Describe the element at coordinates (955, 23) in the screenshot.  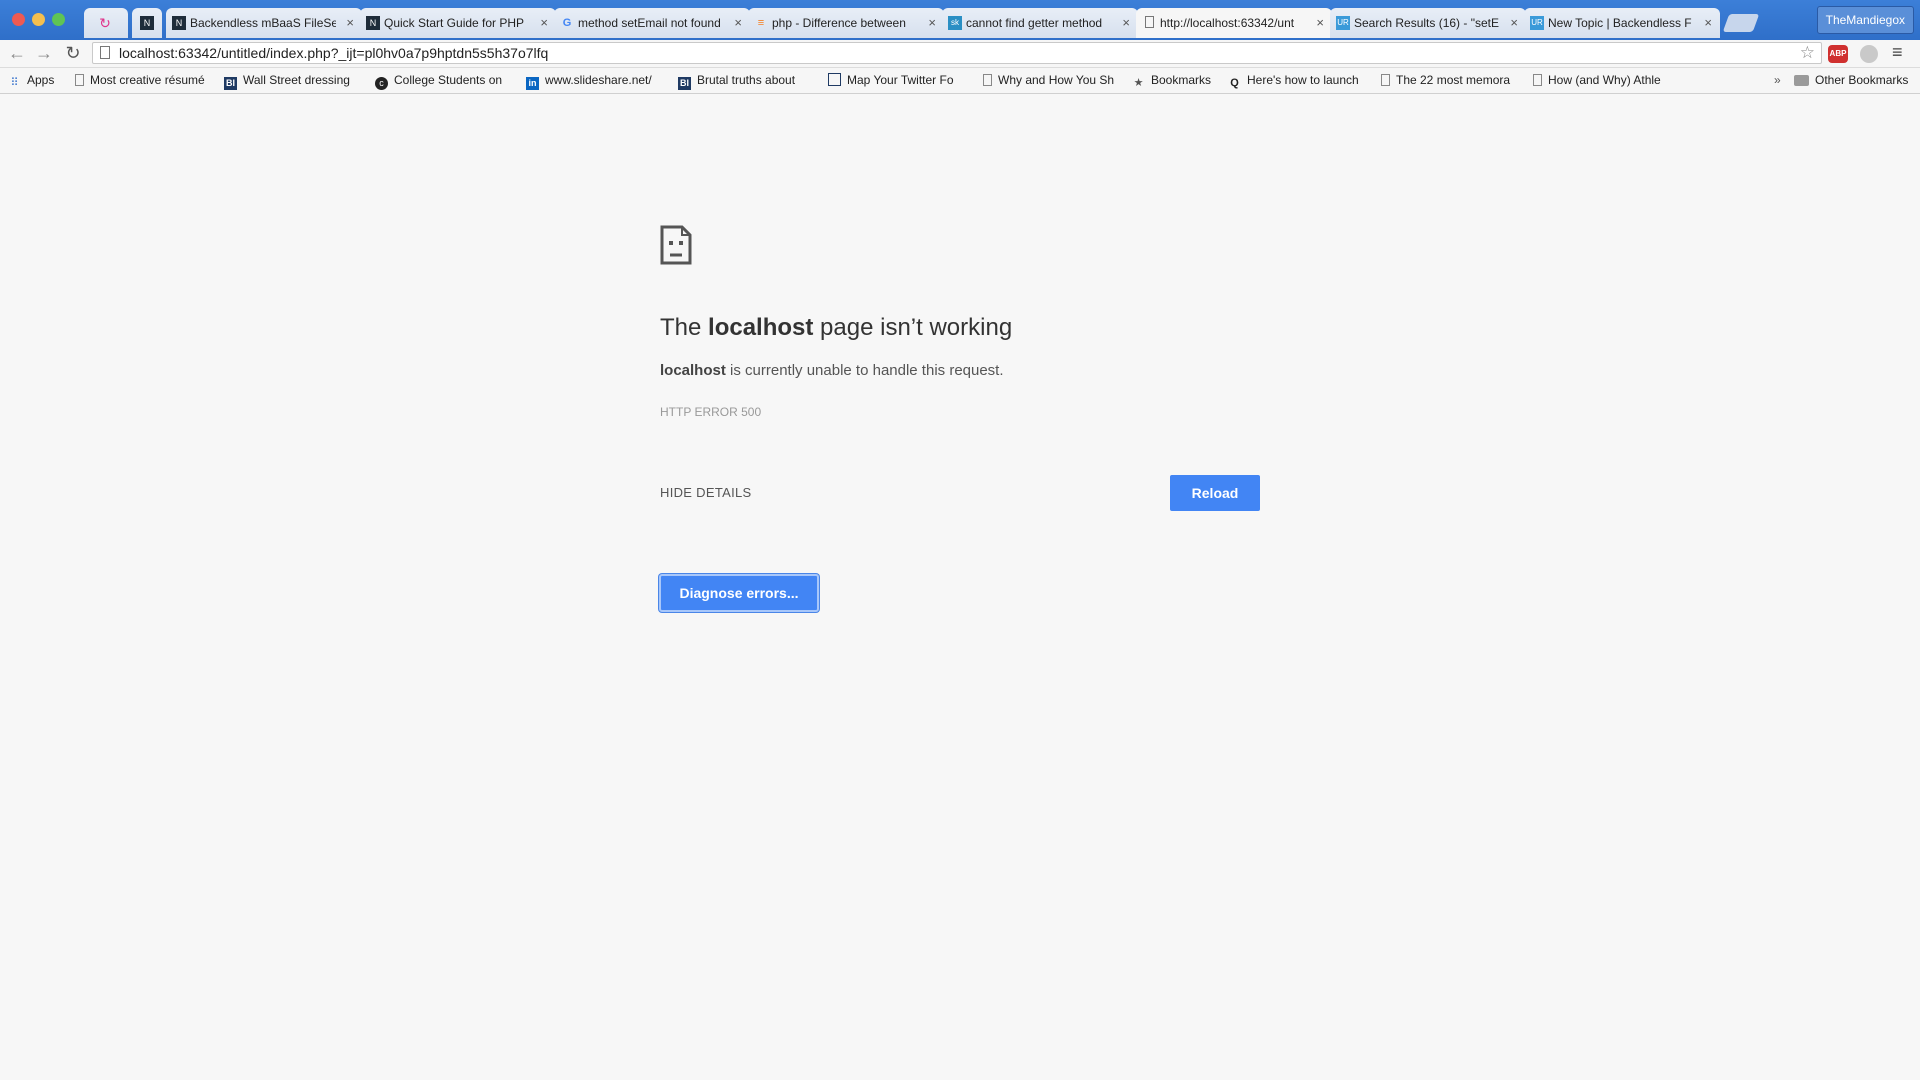
I see `site-icon: sk` at that location.